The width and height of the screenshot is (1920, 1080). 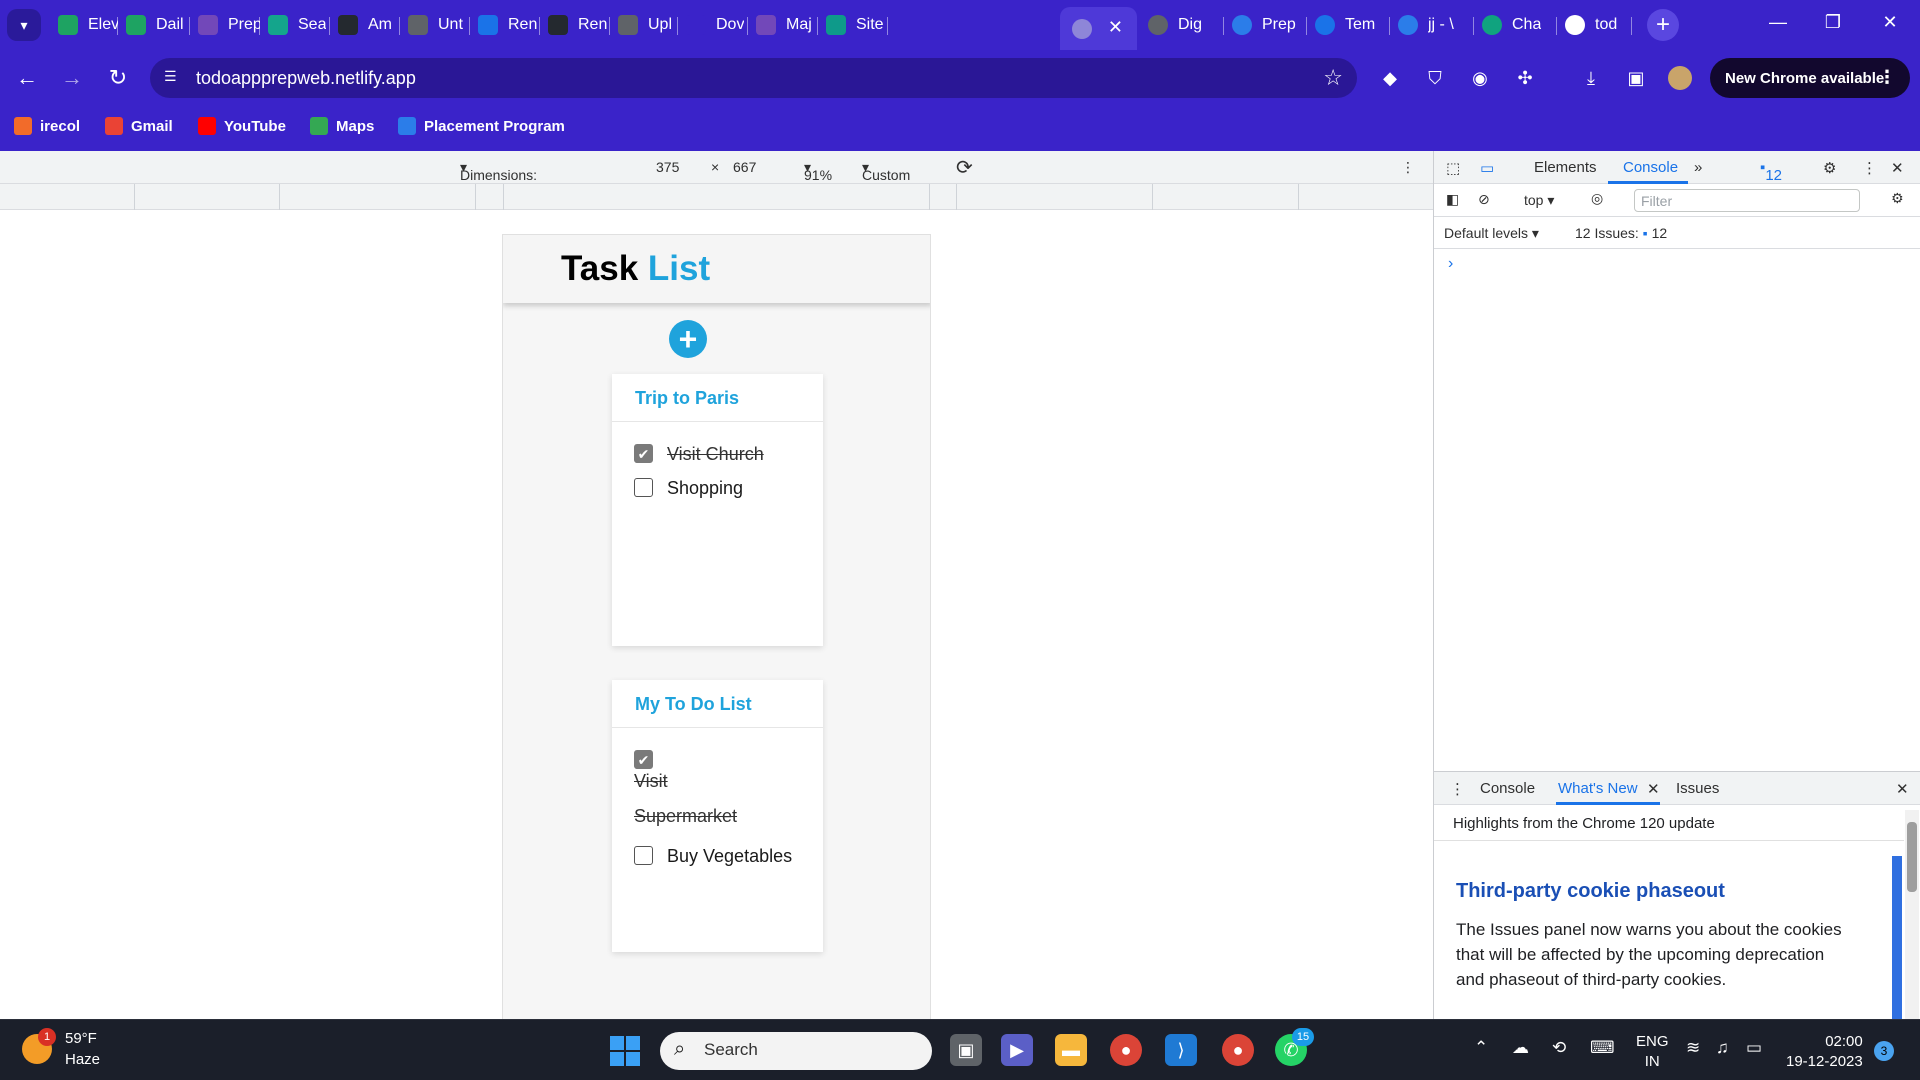 I want to click on language-indicator: ENG IN, so click(x=1652, y=1052).